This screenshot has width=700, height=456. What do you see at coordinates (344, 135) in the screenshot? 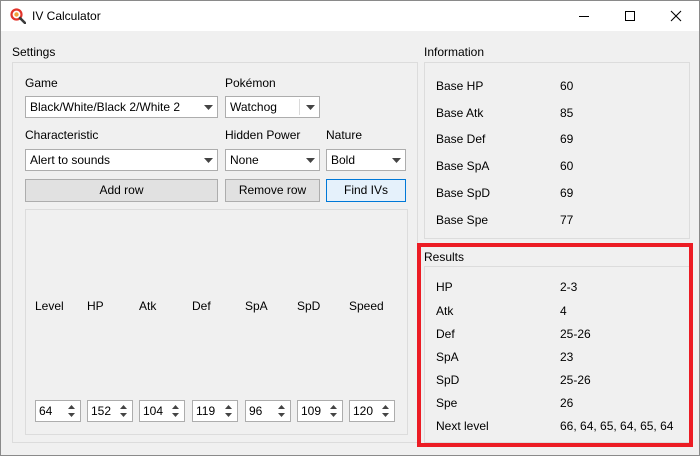
I see `nature-label: Nature` at bounding box center [344, 135].